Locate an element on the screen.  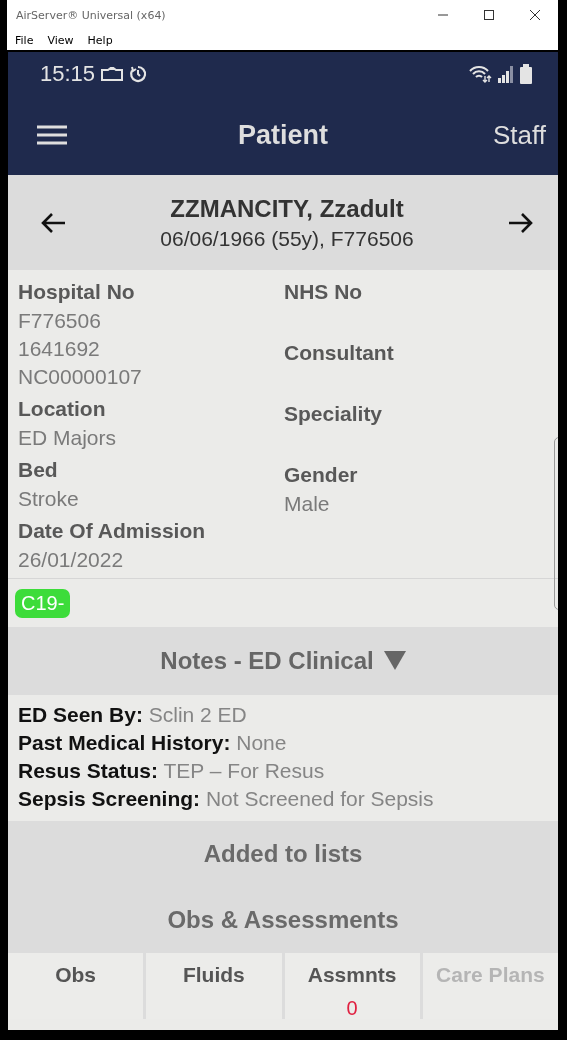
section-header: Obs & Assessments is located at coordinates (283, 920).